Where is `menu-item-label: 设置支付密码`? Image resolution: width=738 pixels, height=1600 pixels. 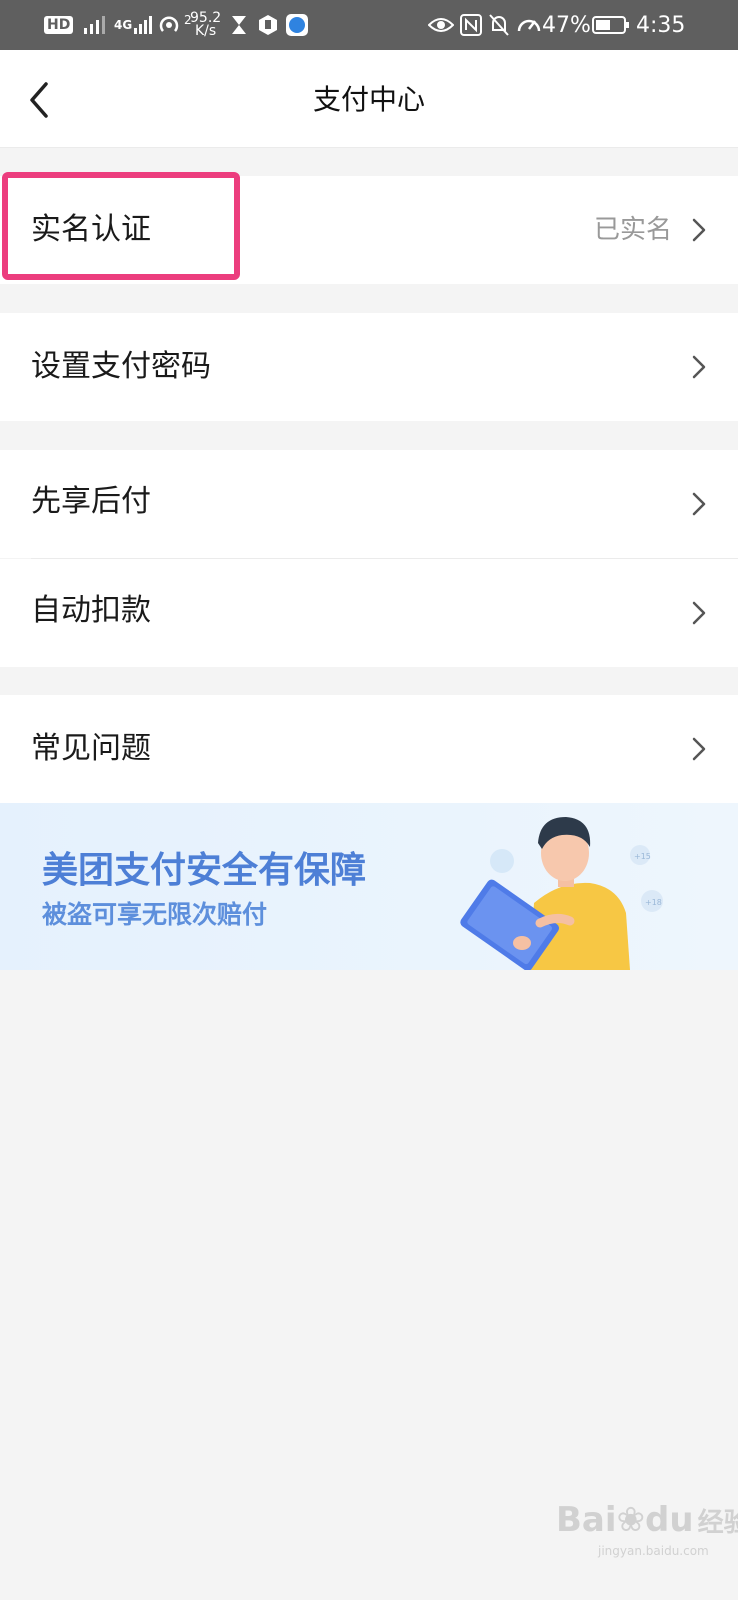 menu-item-label: 设置支付密码 is located at coordinates (121, 366).